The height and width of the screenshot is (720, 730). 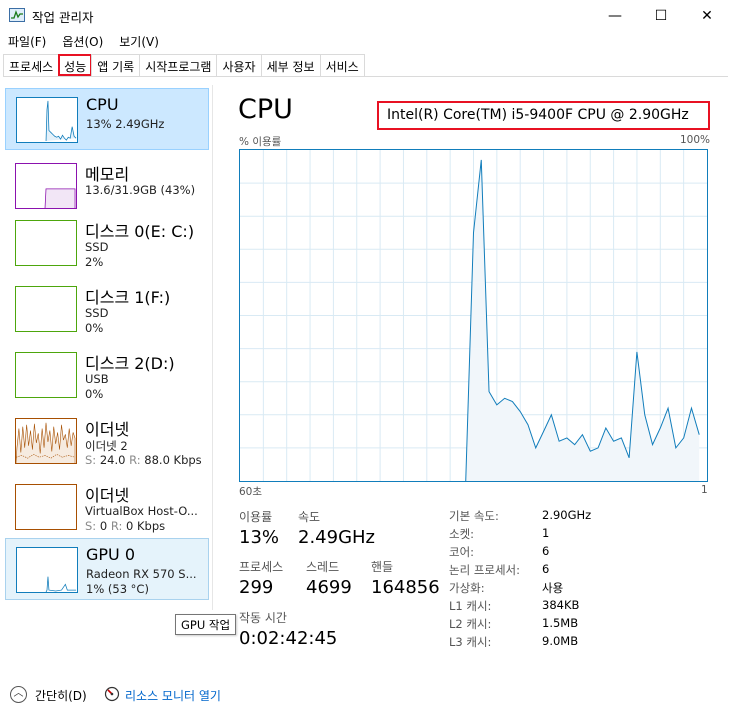 I want to click on resource-item-gpu-0: GPU 0 Radeon RX 570 S... 1% (53 °C), so click(x=107, y=569).